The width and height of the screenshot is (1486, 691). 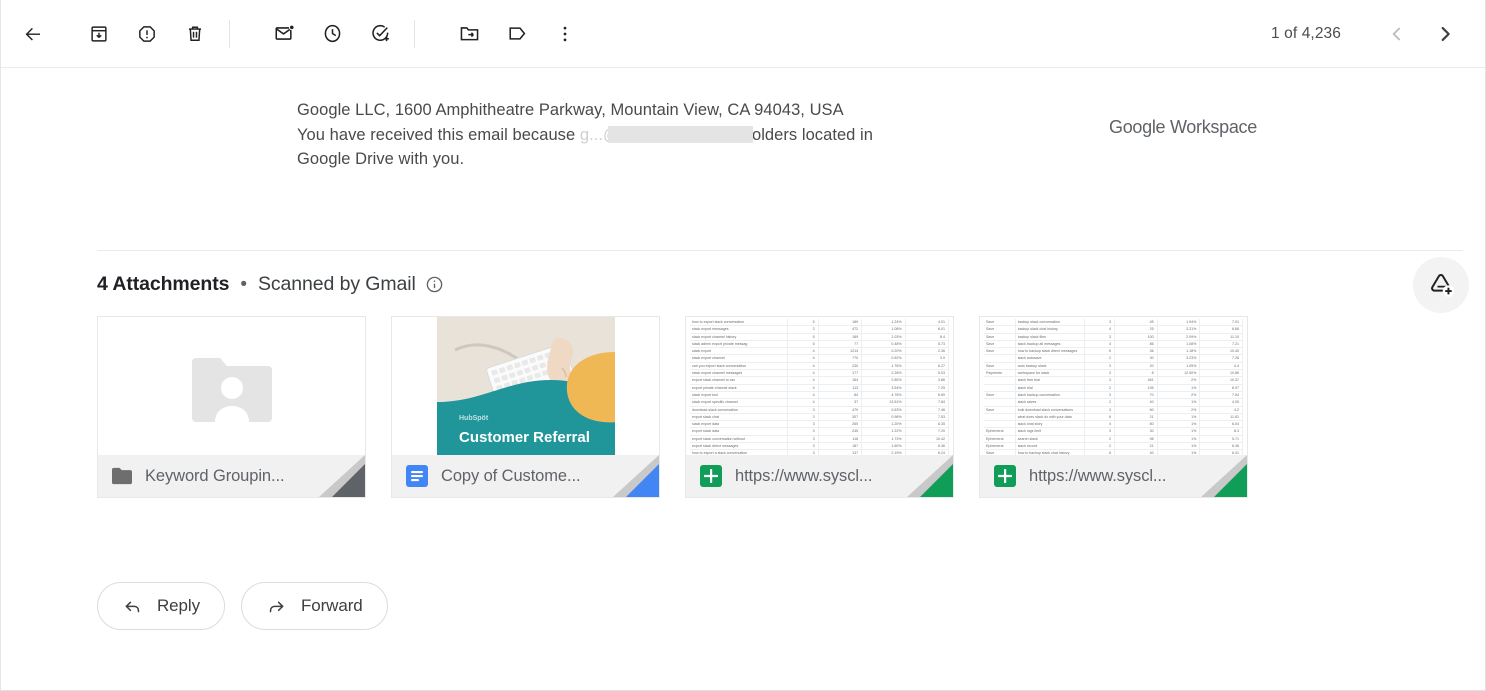 What do you see at coordinates (33, 34) in the screenshot?
I see `back-button` at bounding box center [33, 34].